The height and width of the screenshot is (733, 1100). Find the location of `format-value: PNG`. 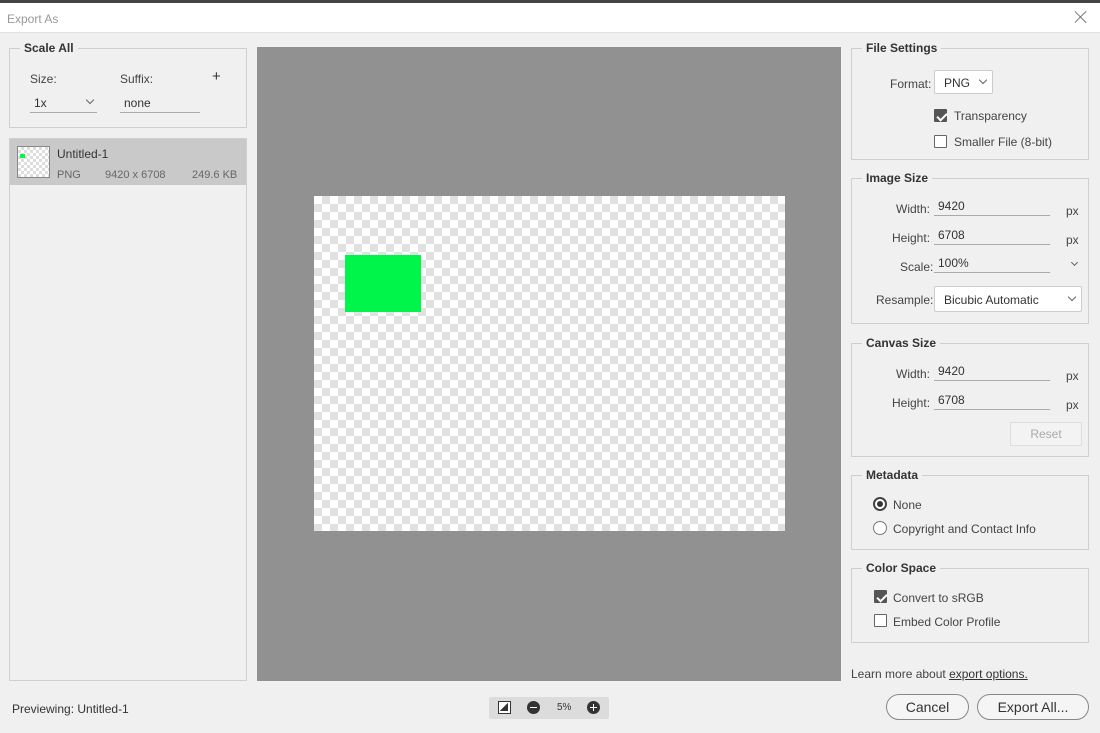

format-value: PNG is located at coordinates (957, 83).